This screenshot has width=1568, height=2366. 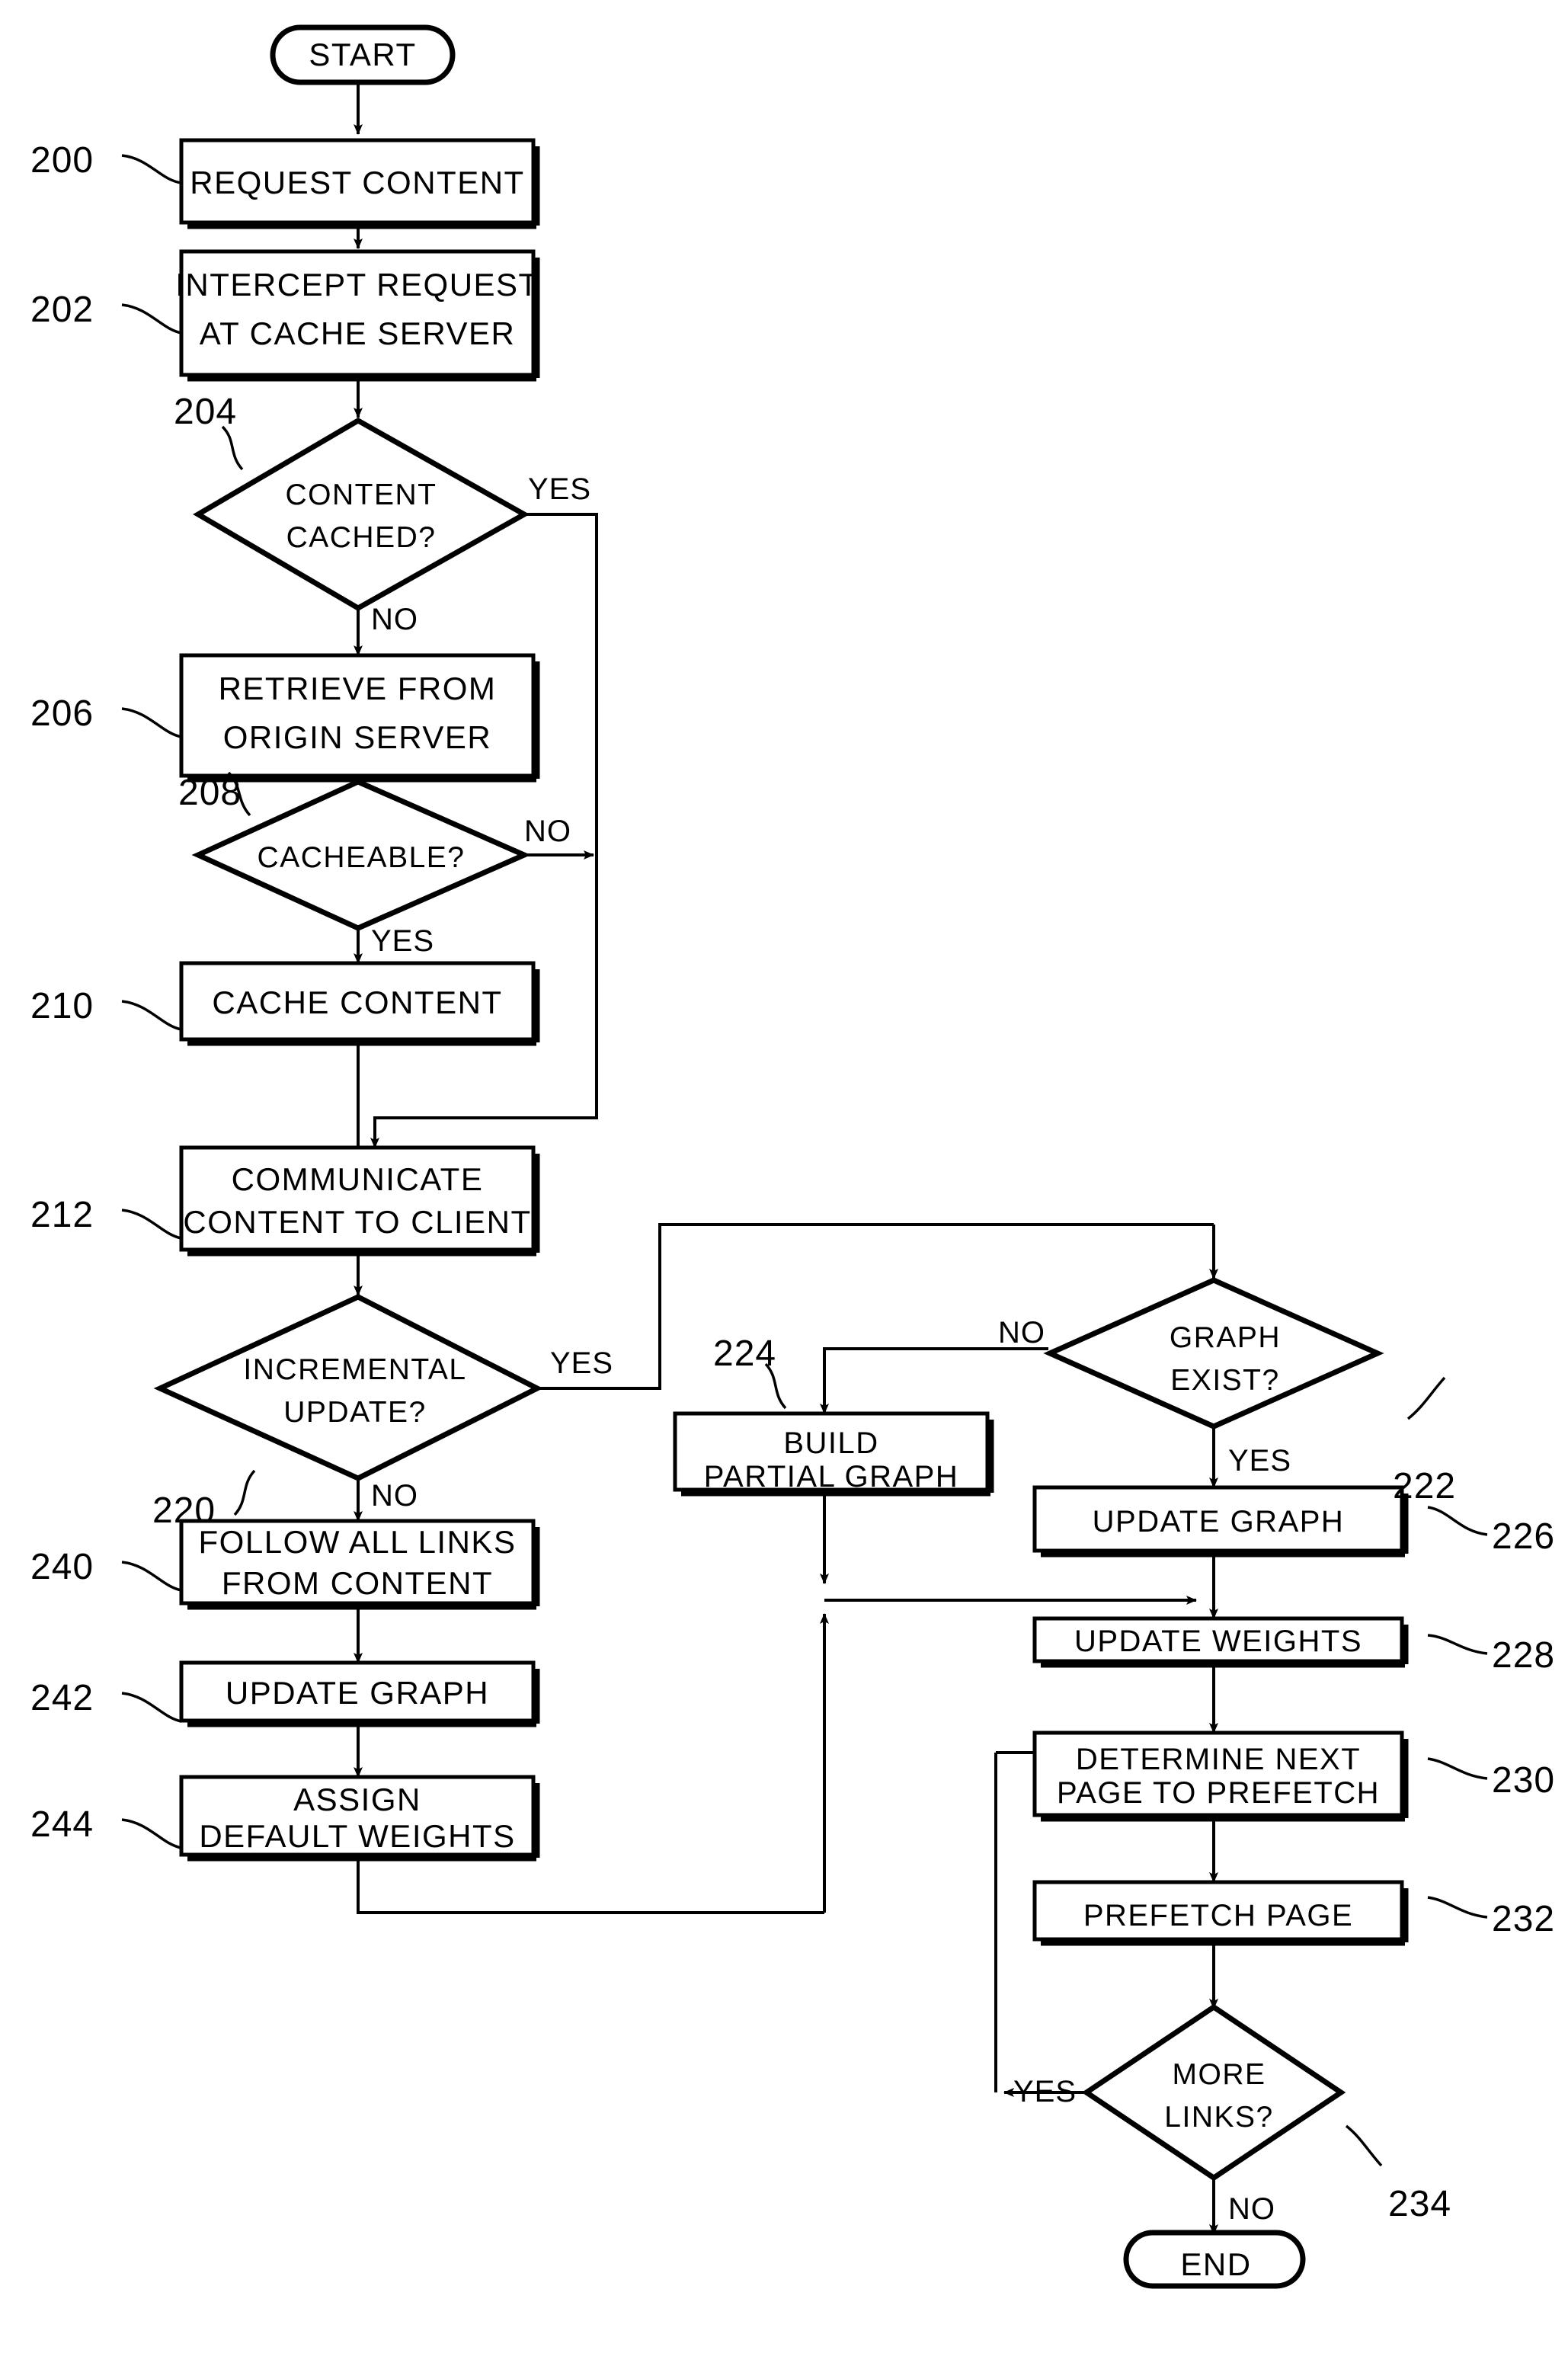 I want to click on box-232-line-1: PREFETCH PAGE, so click(x=1218, y=1915).